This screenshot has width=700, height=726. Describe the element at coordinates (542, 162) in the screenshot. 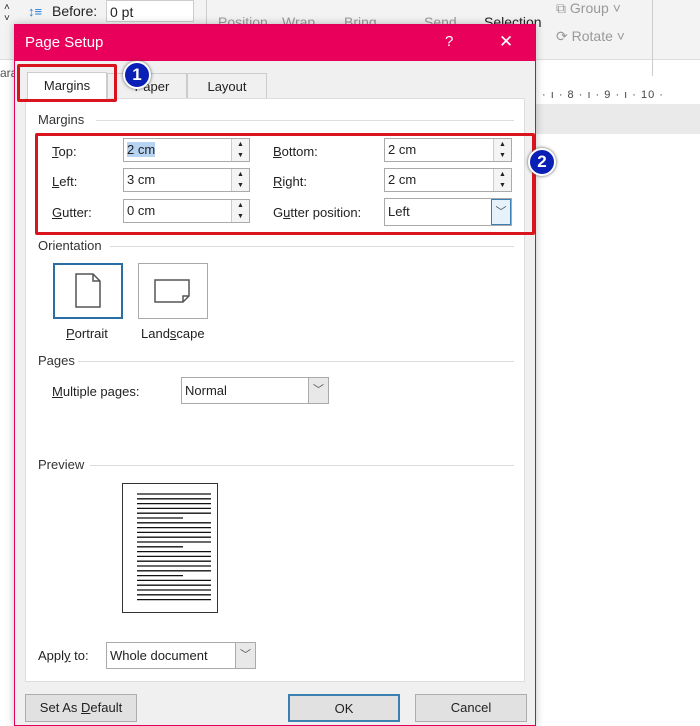

I see `step2-badge: 2` at that location.